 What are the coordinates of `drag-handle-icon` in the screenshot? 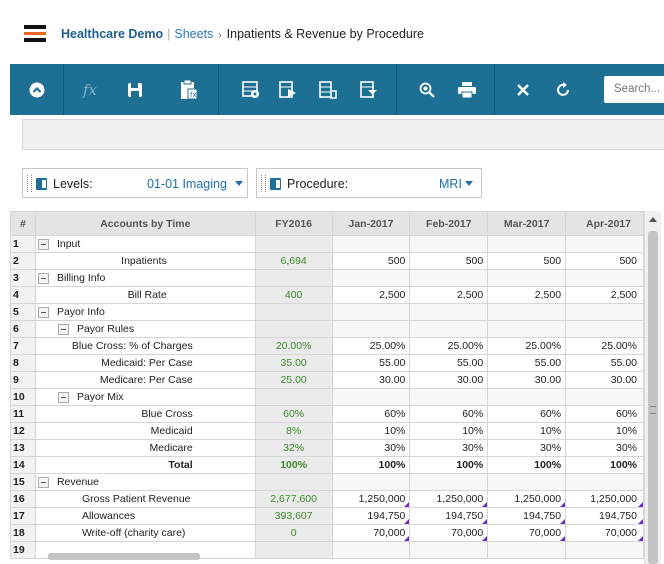 It's located at (263, 183).